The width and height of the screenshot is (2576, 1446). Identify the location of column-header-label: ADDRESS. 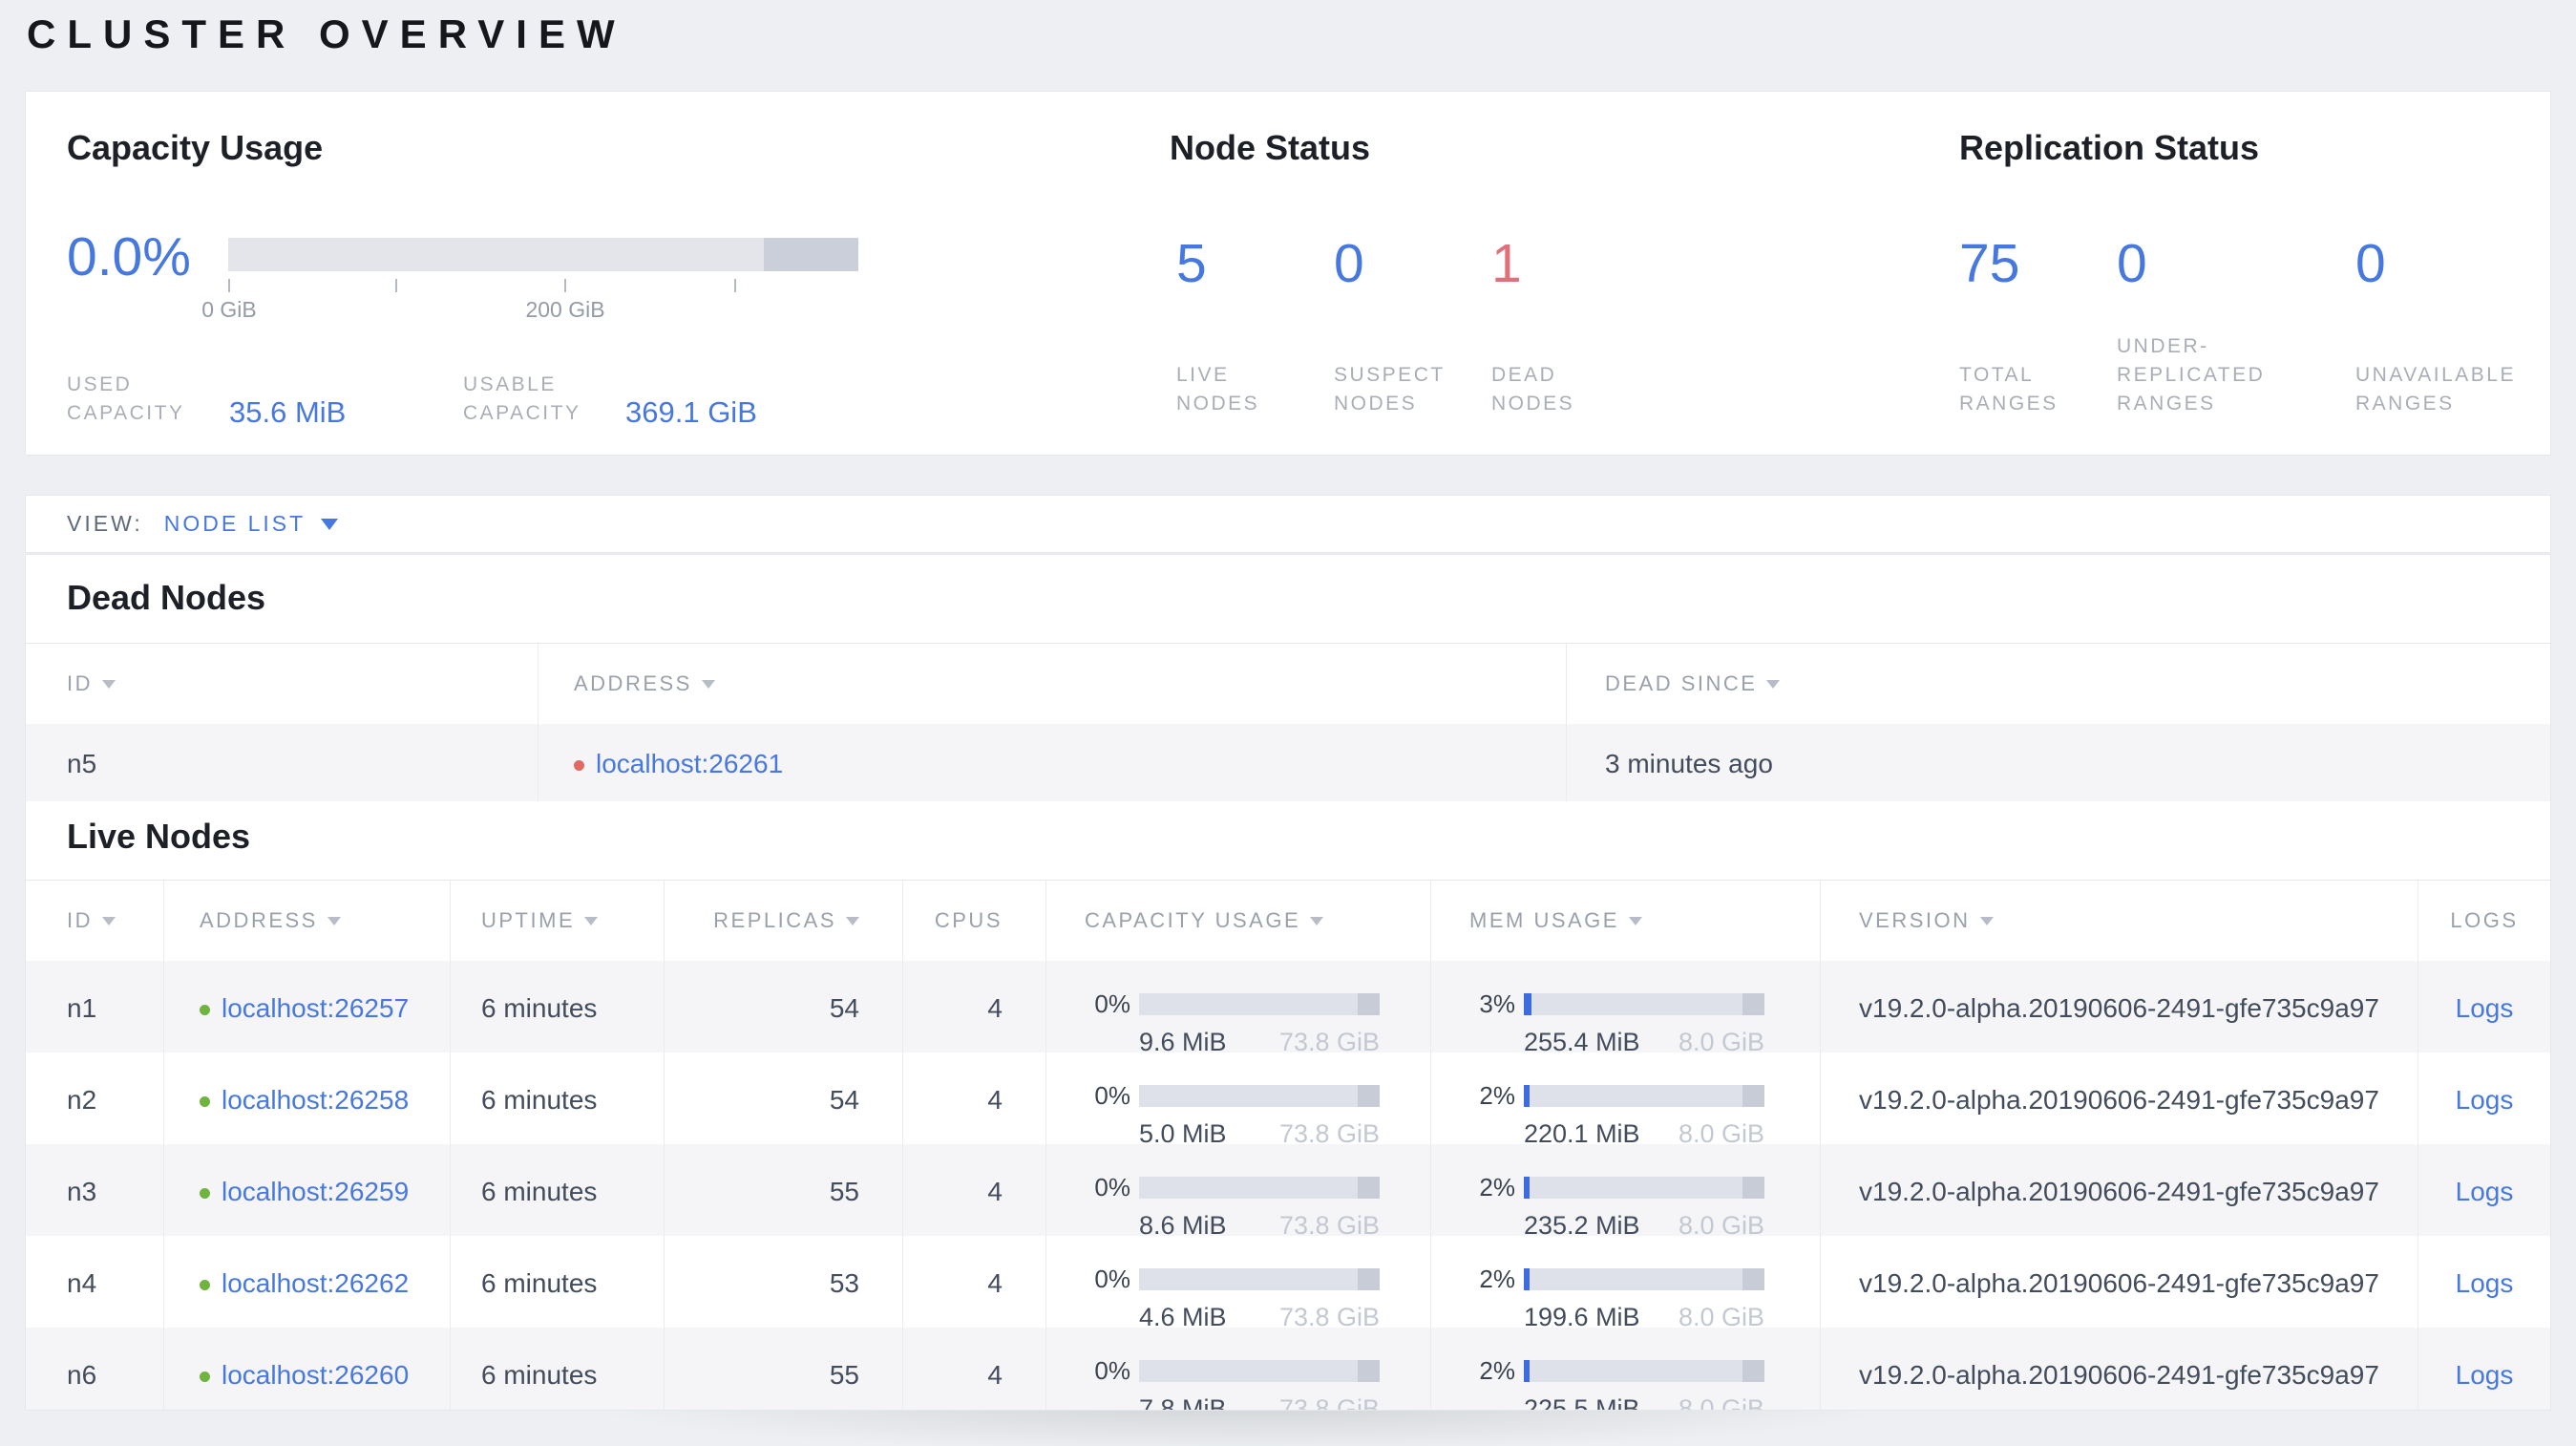
(633, 683).